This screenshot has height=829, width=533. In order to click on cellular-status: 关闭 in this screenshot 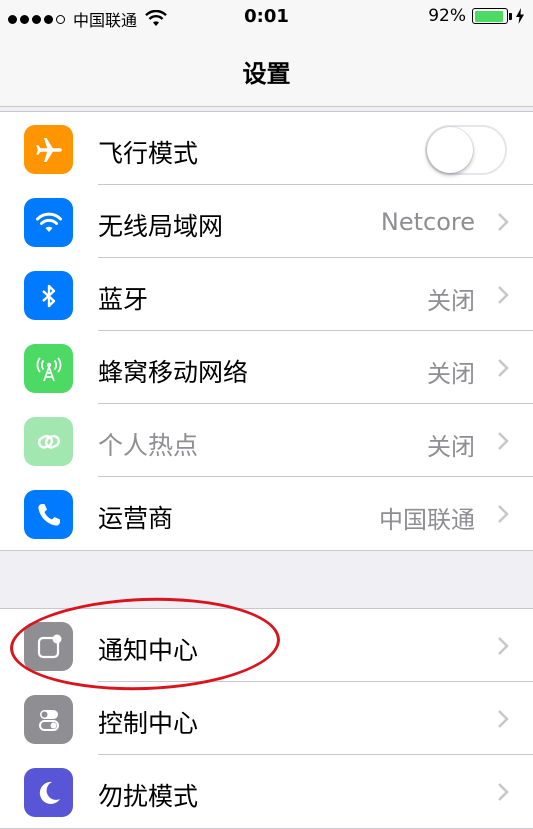, I will do `click(451, 374)`.